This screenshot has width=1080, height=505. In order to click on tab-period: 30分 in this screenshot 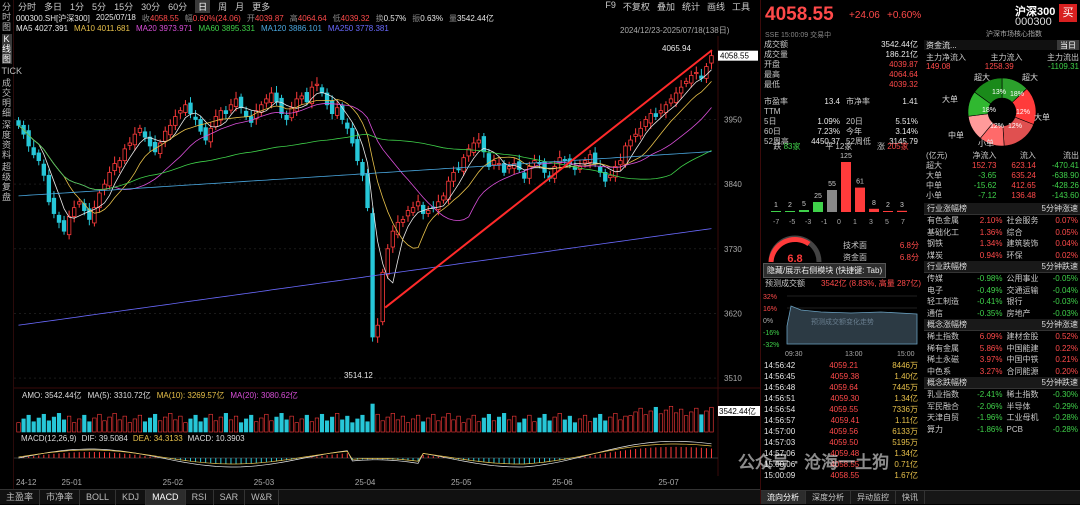, I will do `click(150, 6)`.